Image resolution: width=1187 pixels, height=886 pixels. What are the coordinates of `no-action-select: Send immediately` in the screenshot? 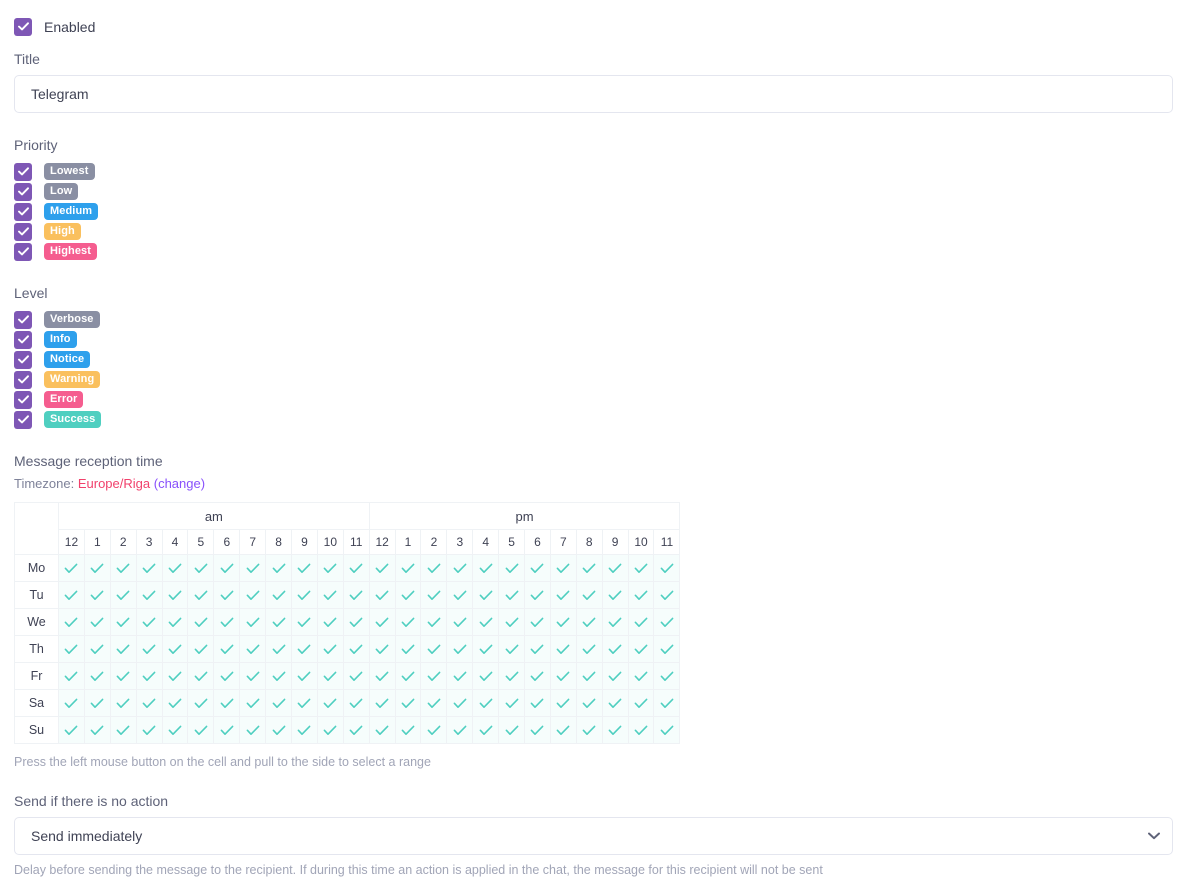 It's located at (593, 836).